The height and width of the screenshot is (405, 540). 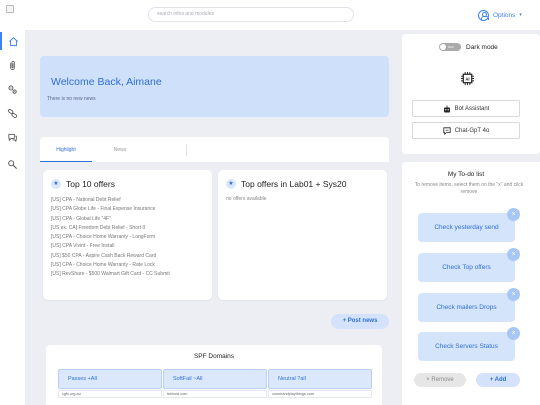 I want to click on top-offers-header: ★ Top 10 offers, so click(x=83, y=184).